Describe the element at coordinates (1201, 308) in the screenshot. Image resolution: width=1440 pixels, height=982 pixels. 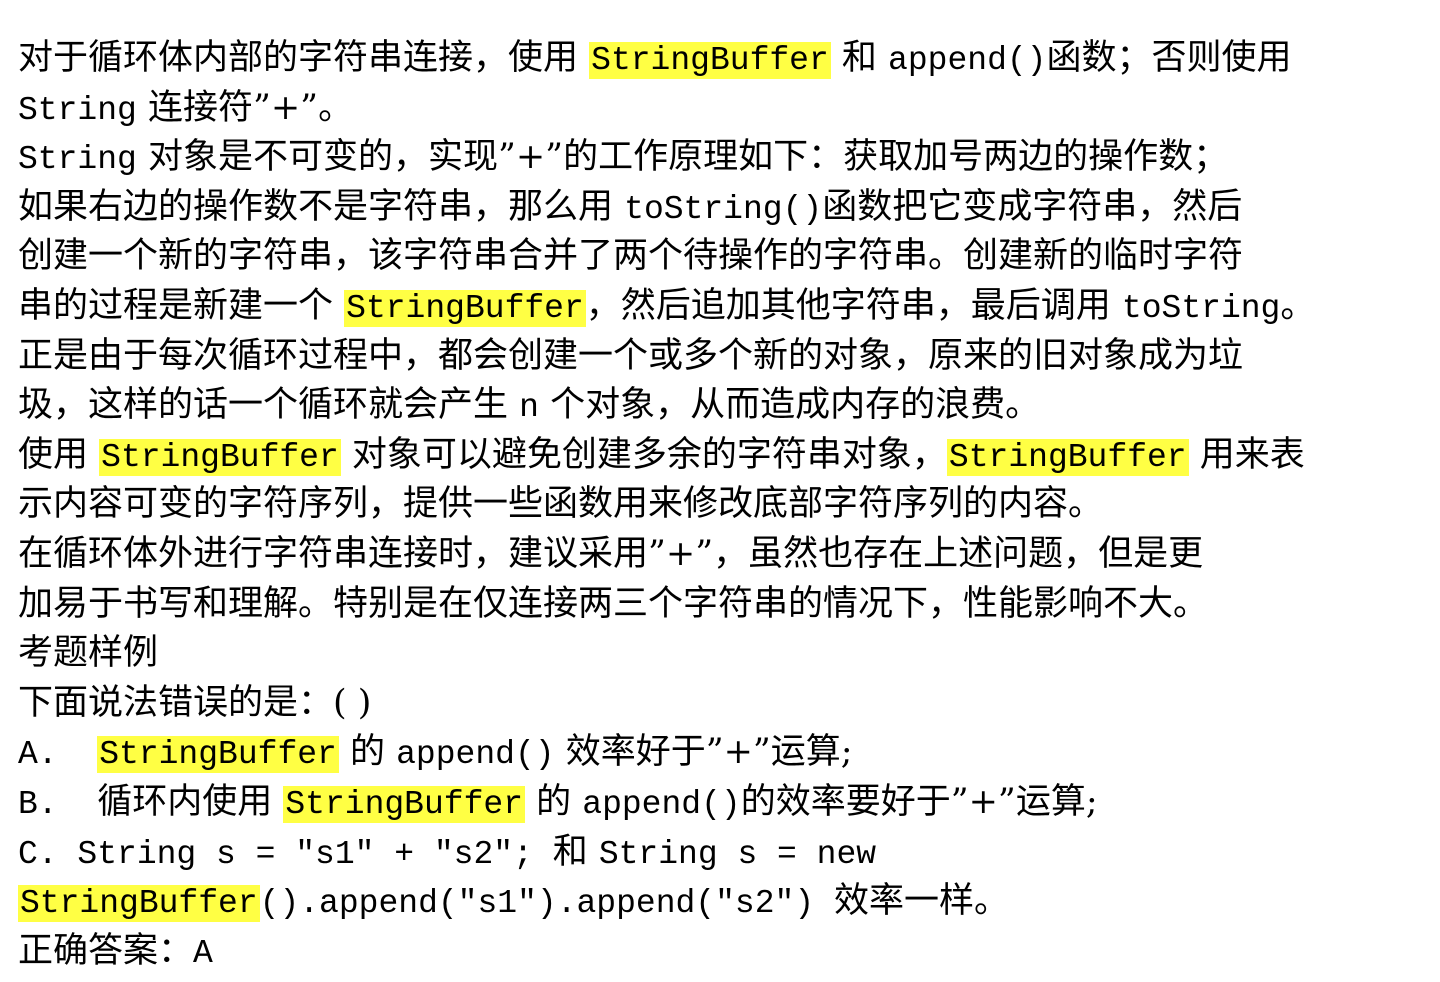
I see `code-text: toString` at that location.